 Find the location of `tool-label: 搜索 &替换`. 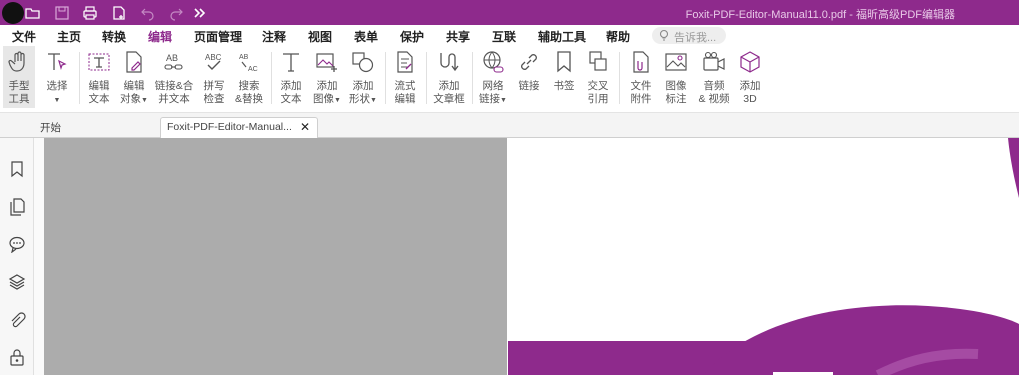

tool-label: 搜索 &替换 is located at coordinates (248, 92).